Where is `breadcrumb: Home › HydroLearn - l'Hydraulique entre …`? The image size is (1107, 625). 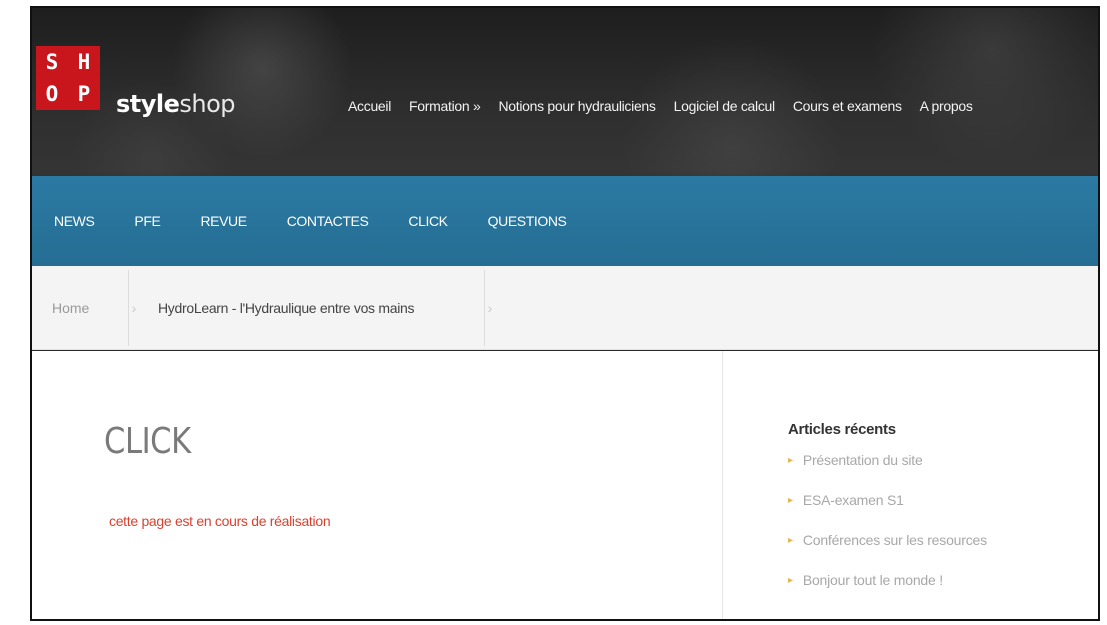
breadcrumb: Home › HydroLearn - l'Hydraulique entre … is located at coordinates (565, 308).